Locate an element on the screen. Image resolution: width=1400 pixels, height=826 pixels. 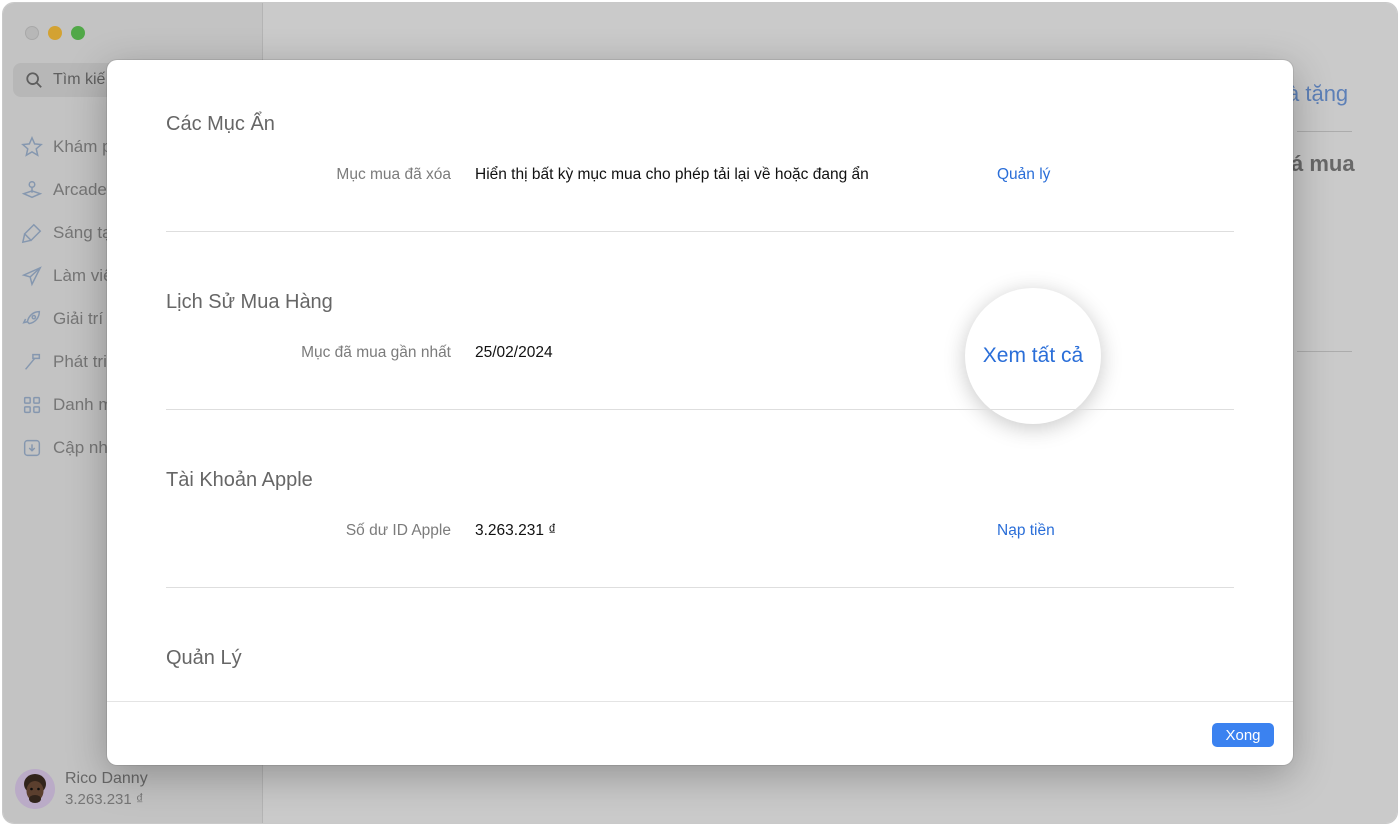
see-all-link: Xem tất cả is located at coordinates (1033, 356).